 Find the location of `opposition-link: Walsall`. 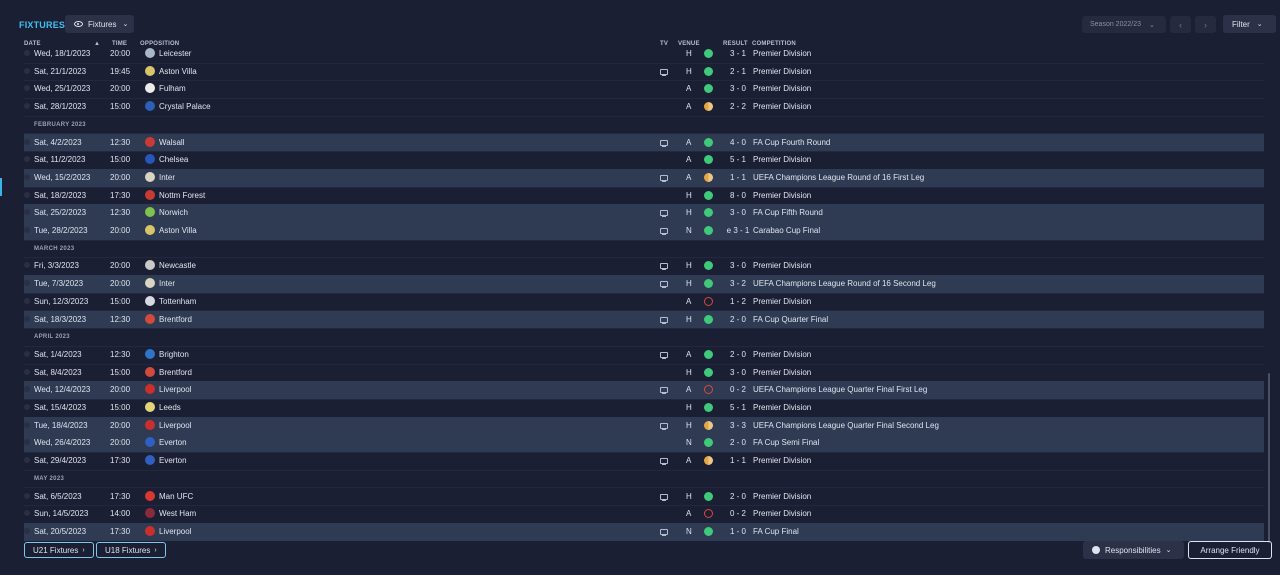

opposition-link: Walsall is located at coordinates (171, 142).